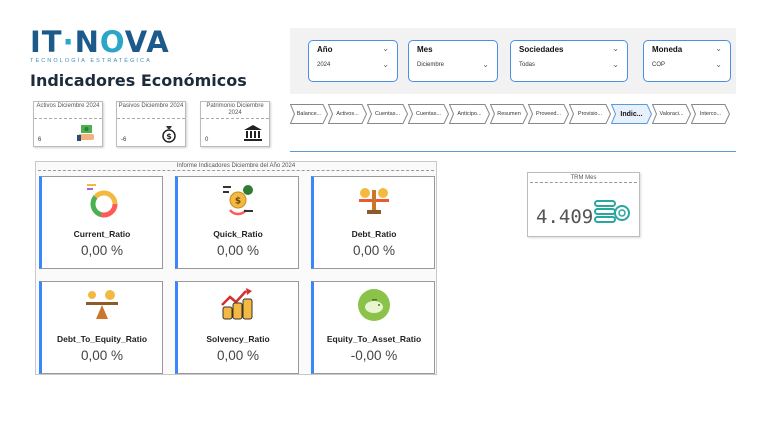 The image size is (768, 432). What do you see at coordinates (583, 178) in the screenshot?
I see `trm-title: TRM Mes` at bounding box center [583, 178].